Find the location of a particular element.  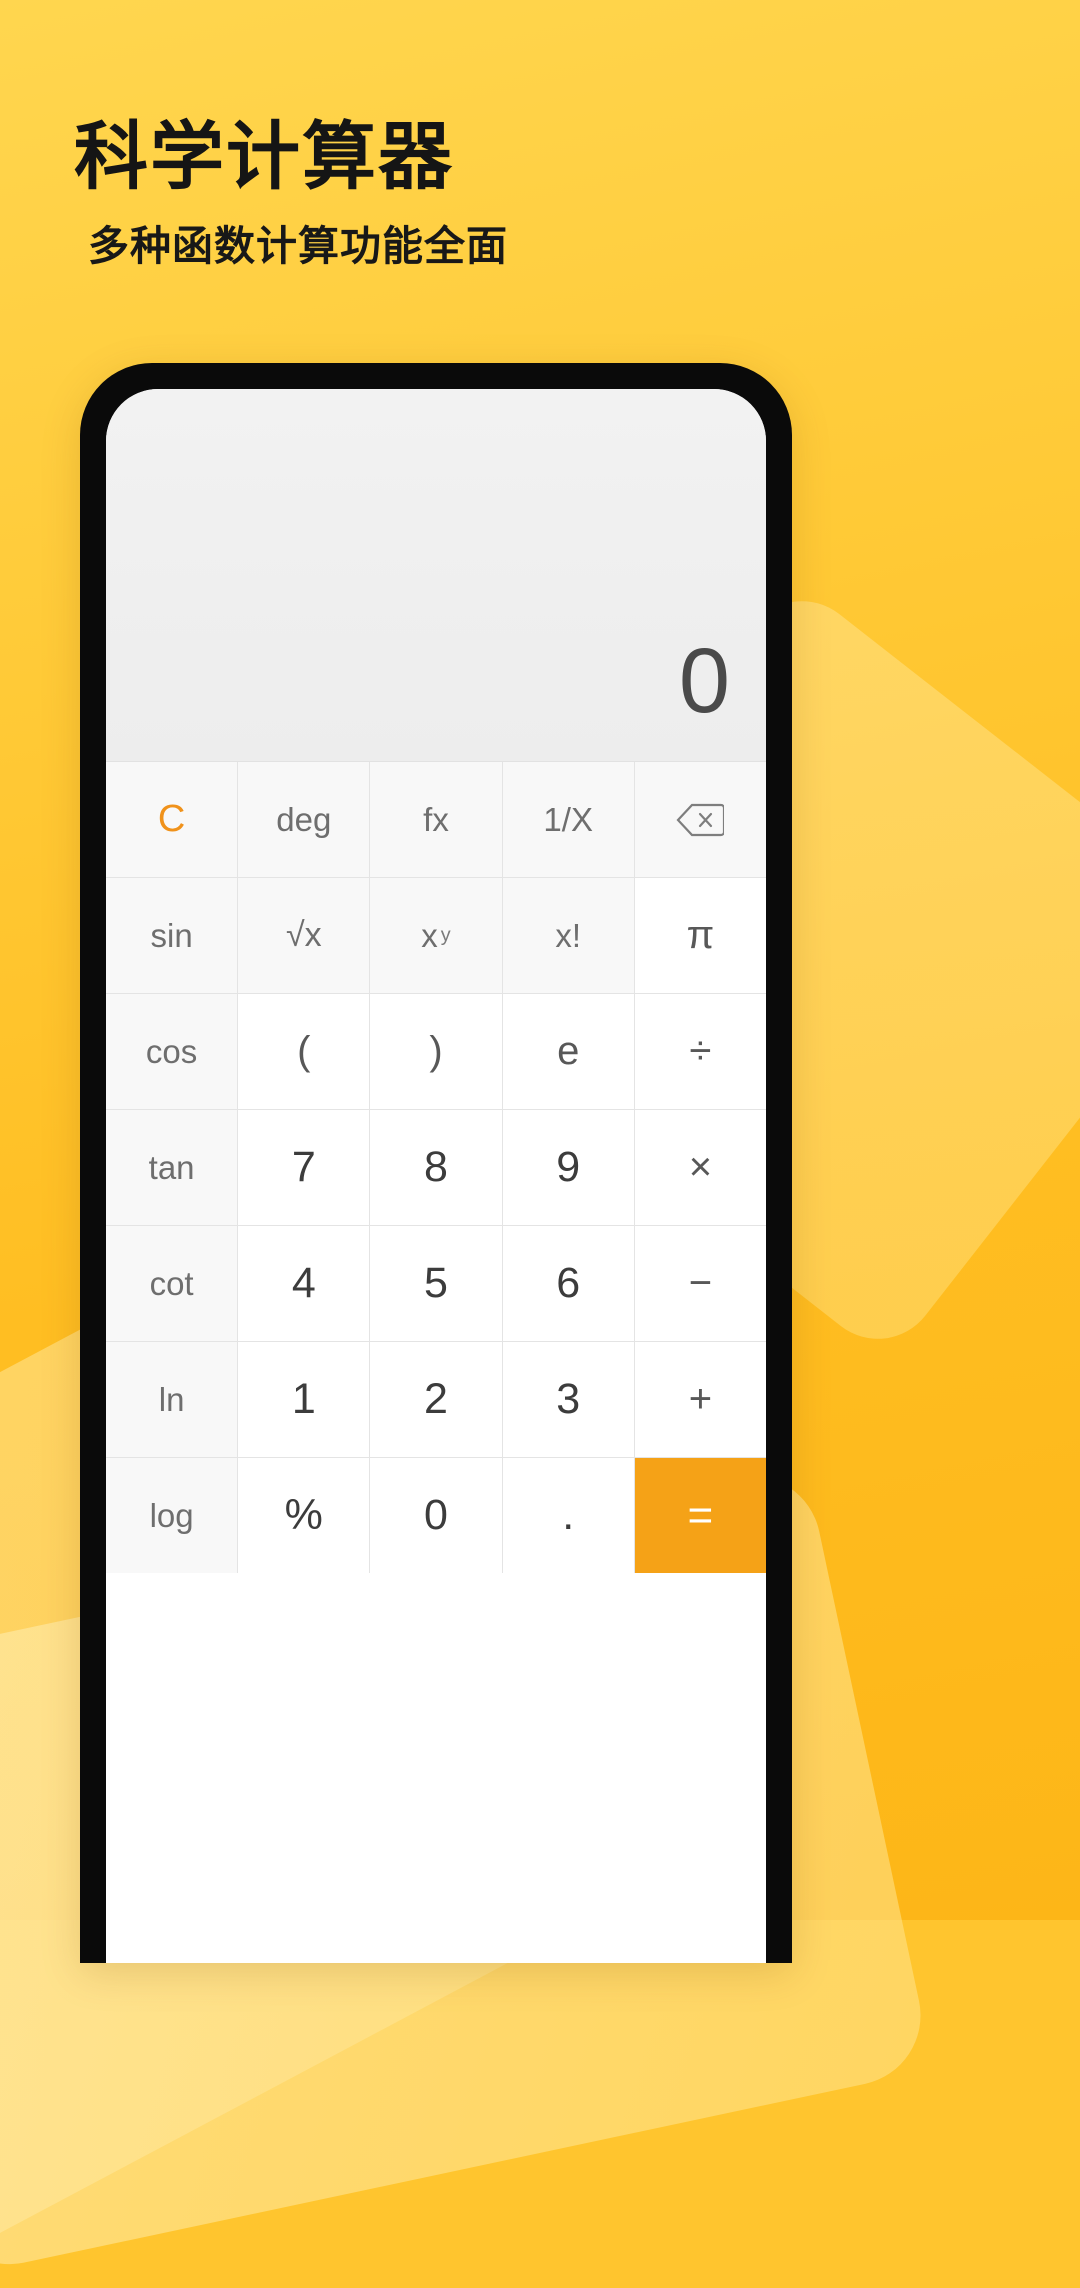

digit-1-button: 1 is located at coordinates (304, 1399).